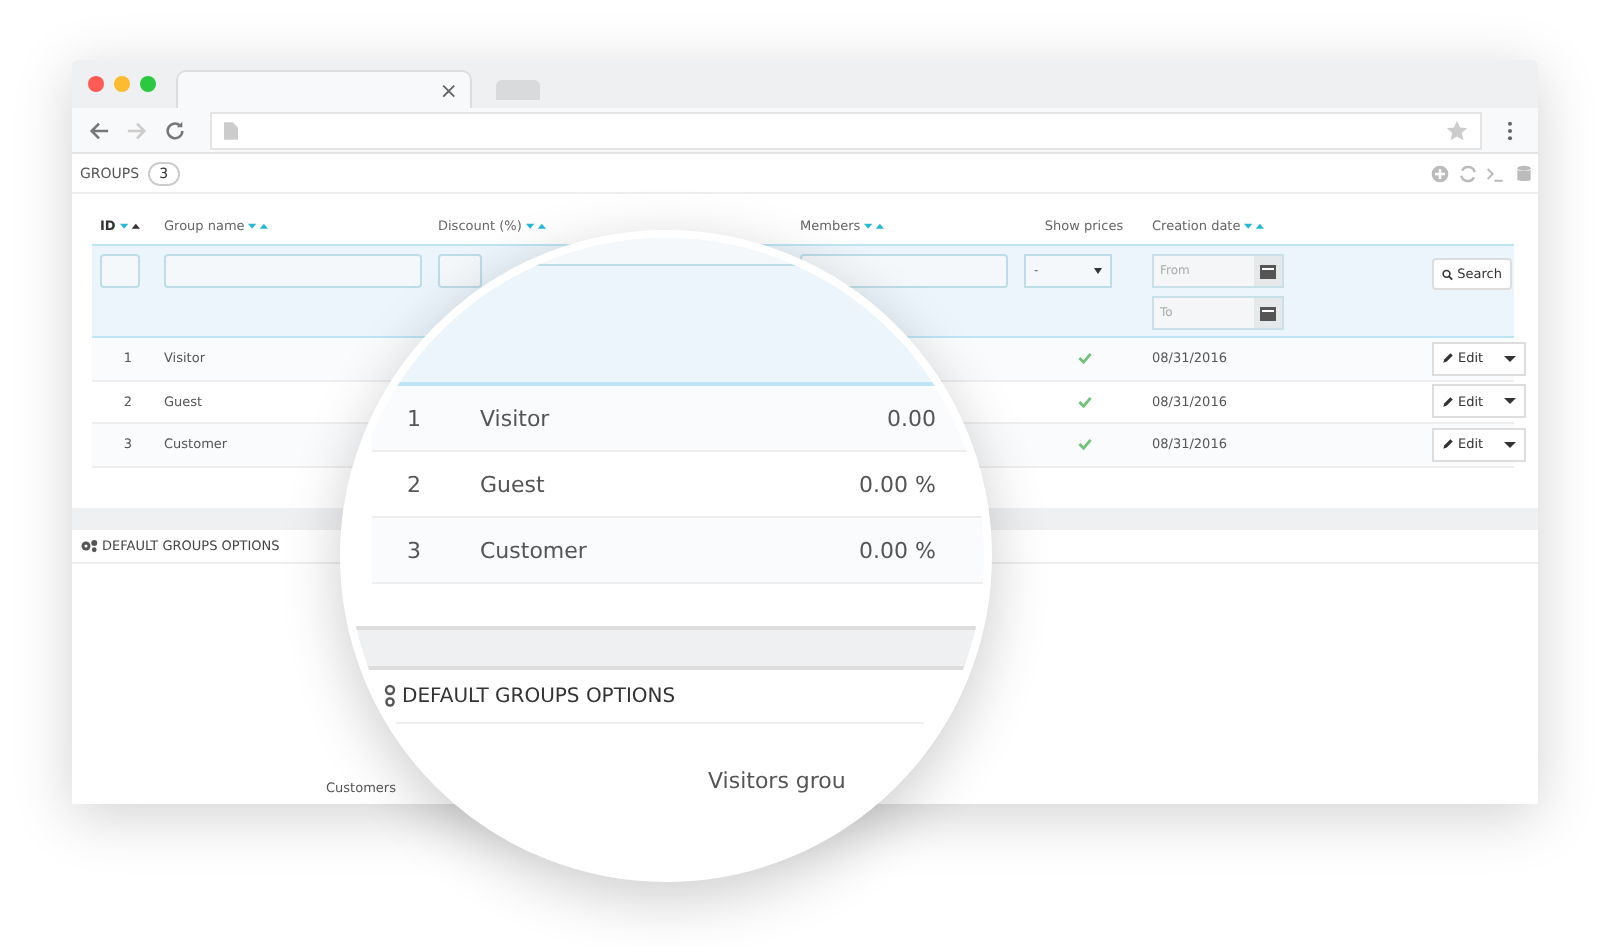 Image resolution: width=1610 pixels, height=946 pixels. I want to click on terminal-icon, so click(1496, 173).